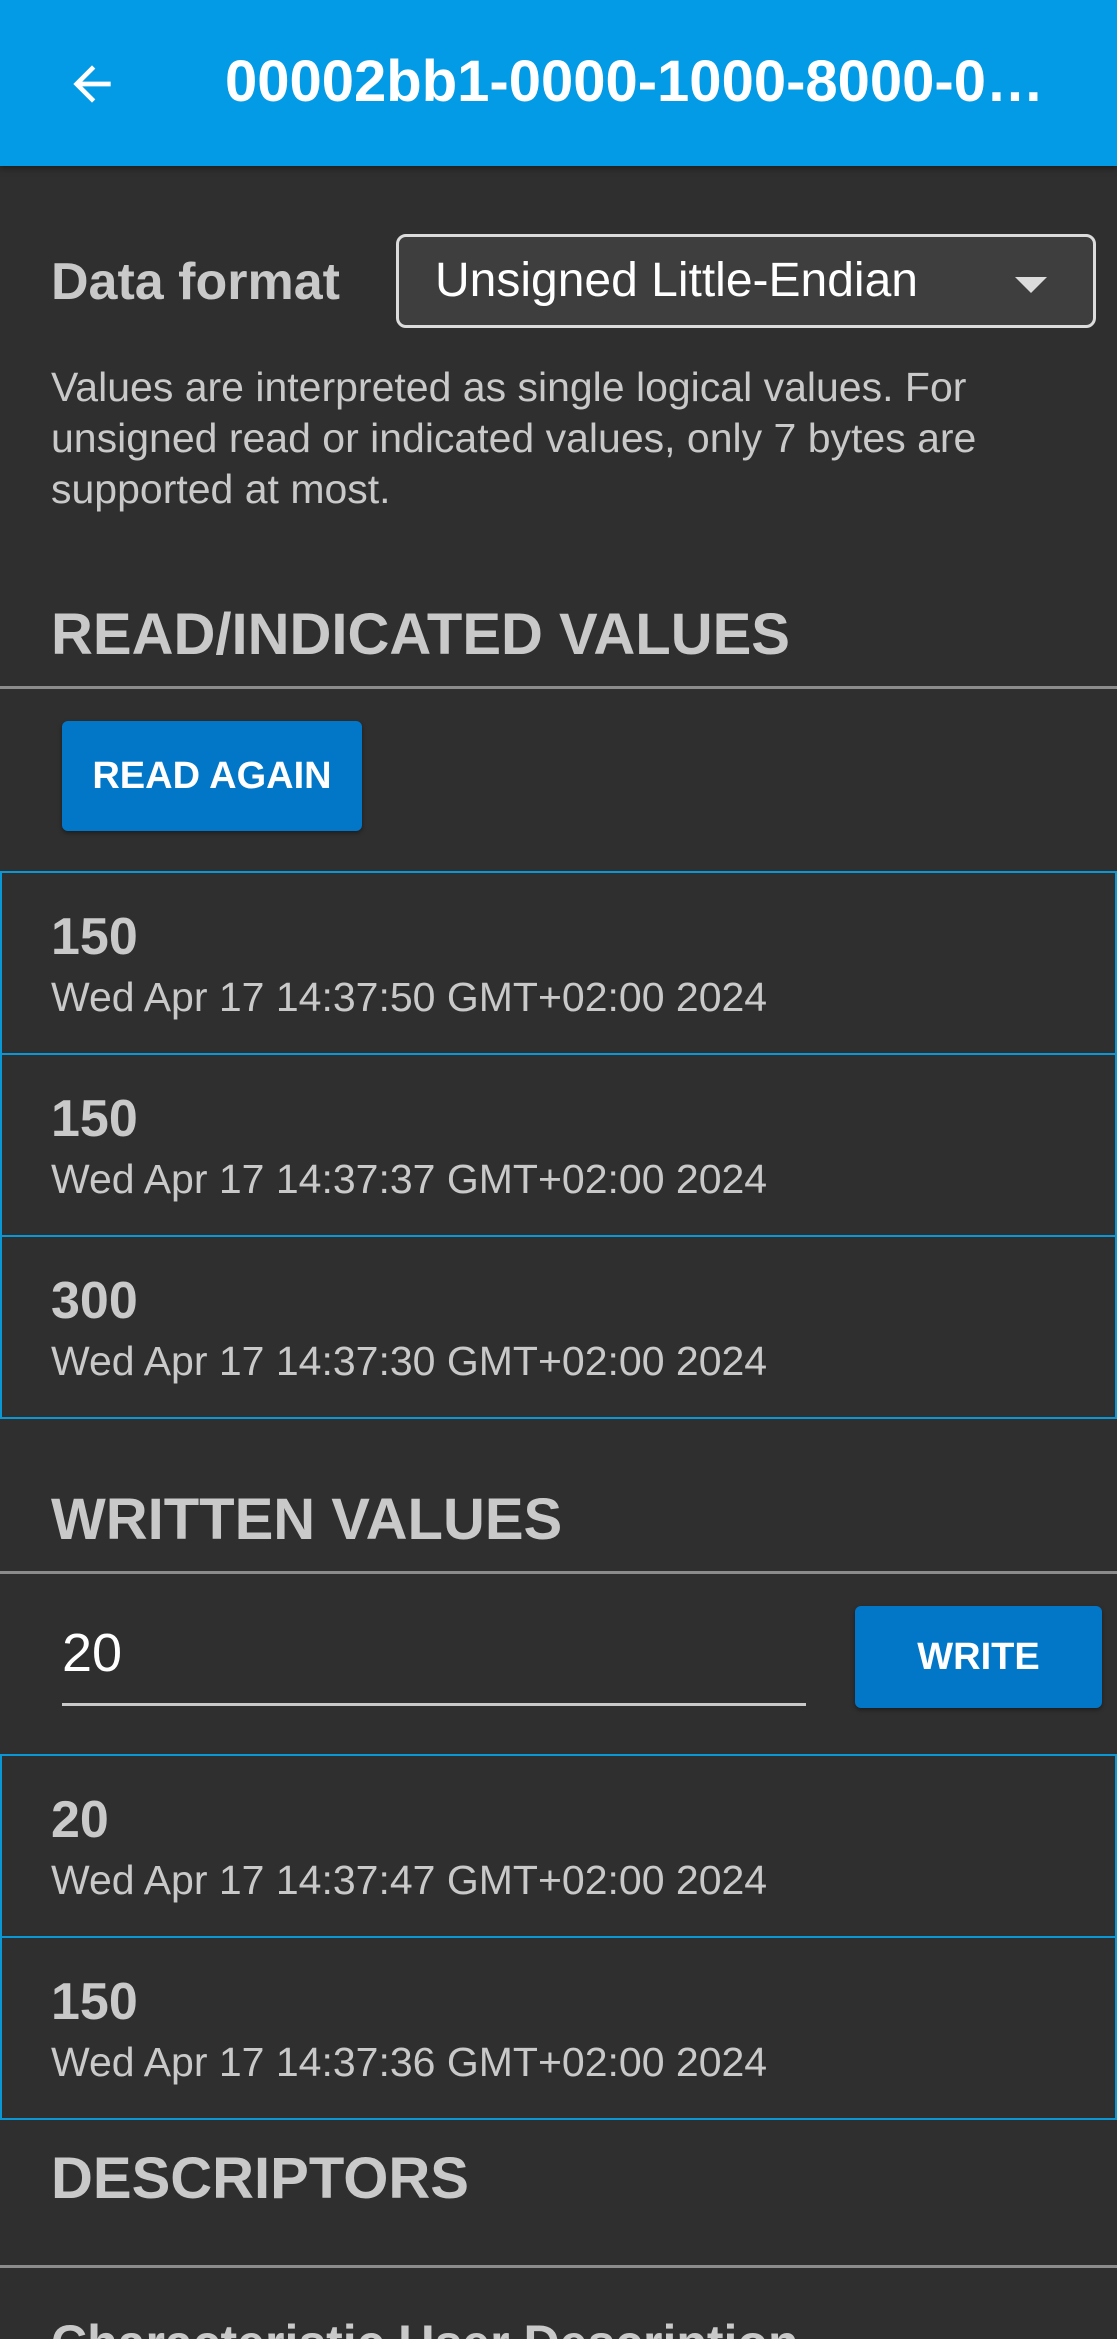 The height and width of the screenshot is (2339, 1117). What do you see at coordinates (260, 2178) in the screenshot?
I see `descriptors-heading: DESCRIPTORS` at bounding box center [260, 2178].